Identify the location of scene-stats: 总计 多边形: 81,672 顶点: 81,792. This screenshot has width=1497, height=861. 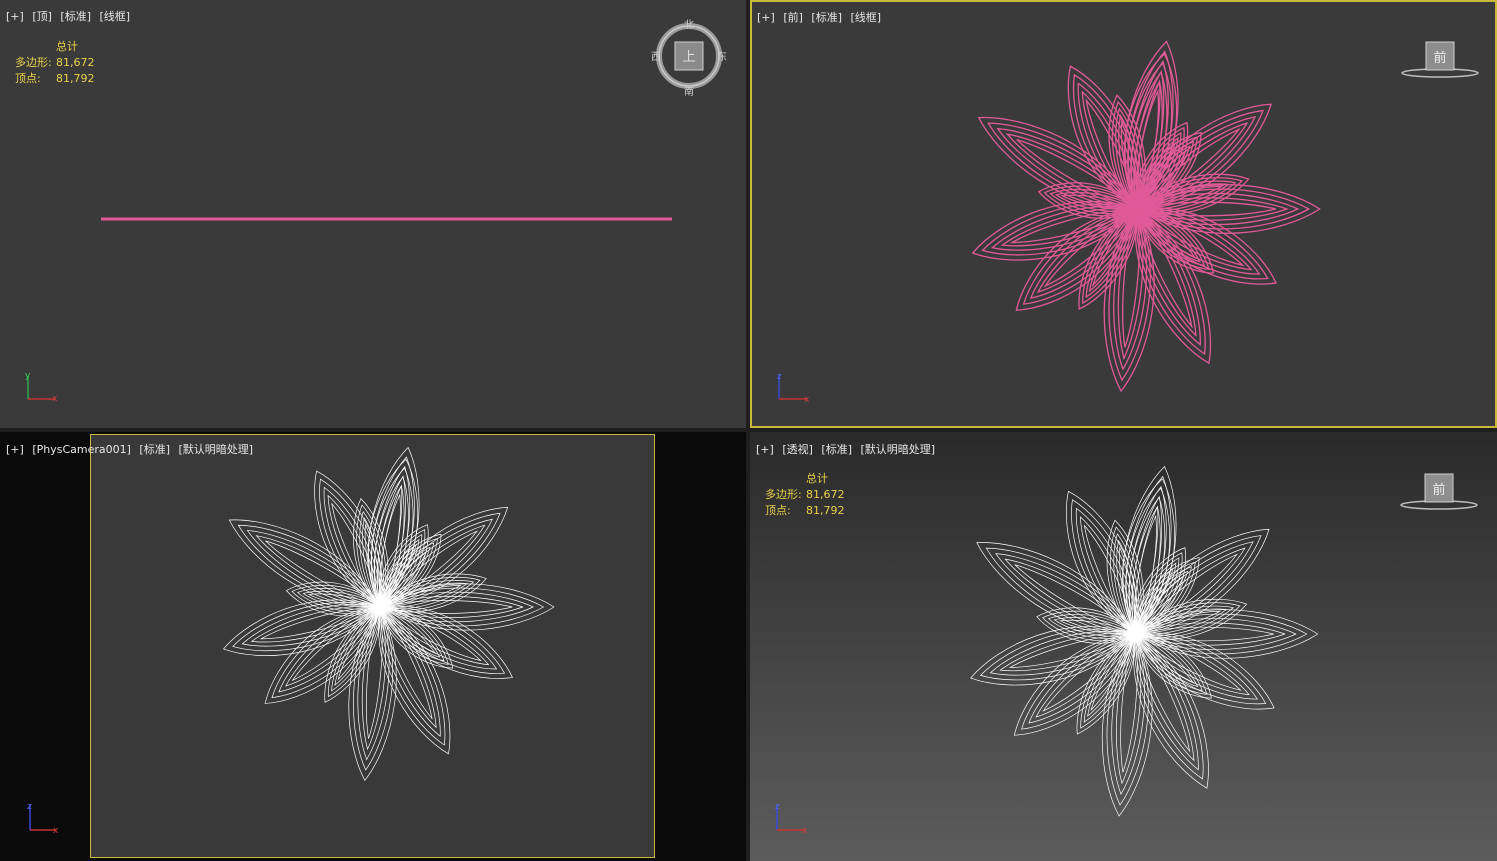
(55, 63).